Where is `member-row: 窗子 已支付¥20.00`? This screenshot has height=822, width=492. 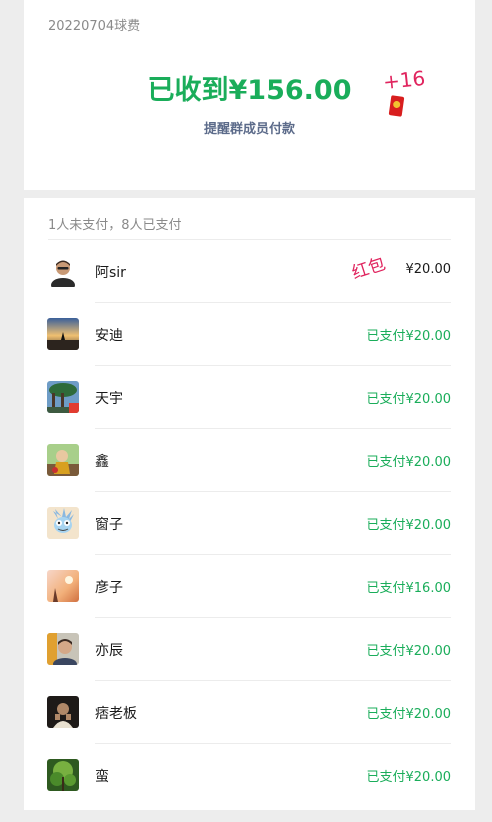 member-row: 窗子 已支付¥20.00 is located at coordinates (249, 523).